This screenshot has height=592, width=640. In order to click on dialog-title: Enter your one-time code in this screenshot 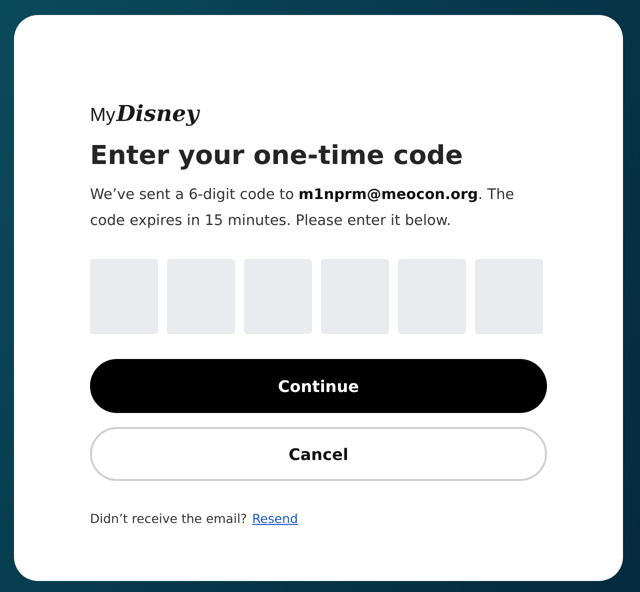, I will do `click(277, 156)`.